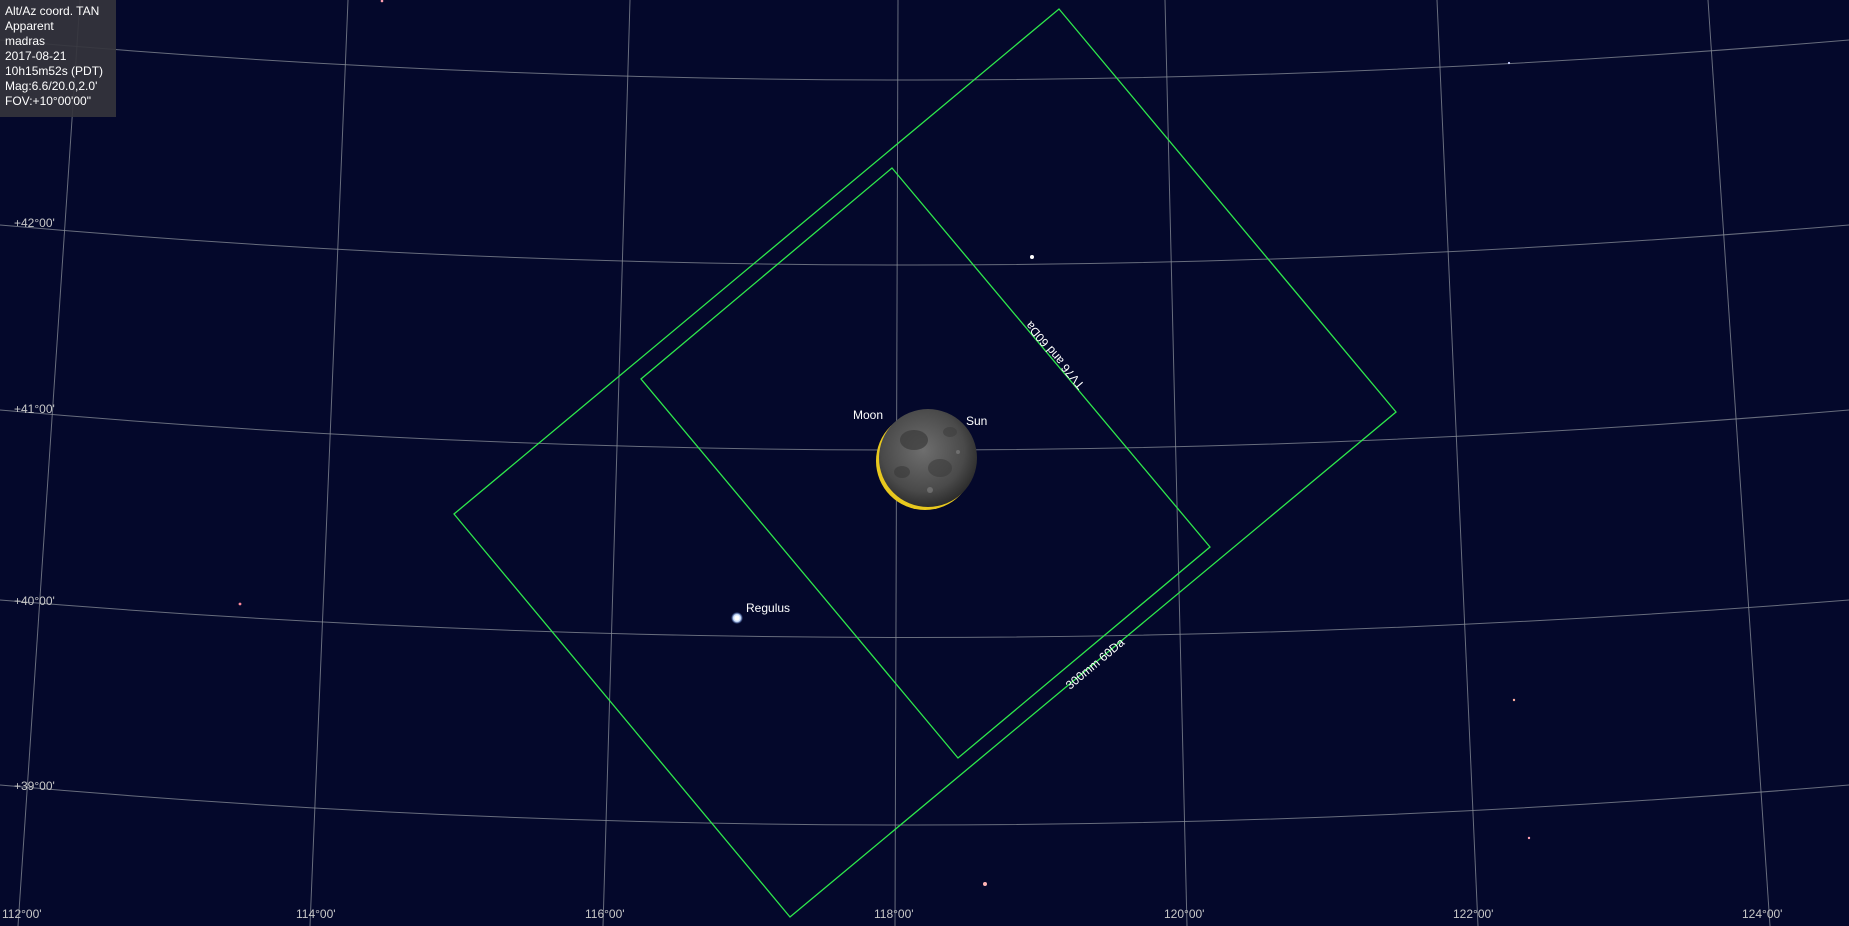  Describe the element at coordinates (29, 26) in the screenshot. I see `apparent-mode-text: Apparent` at that location.